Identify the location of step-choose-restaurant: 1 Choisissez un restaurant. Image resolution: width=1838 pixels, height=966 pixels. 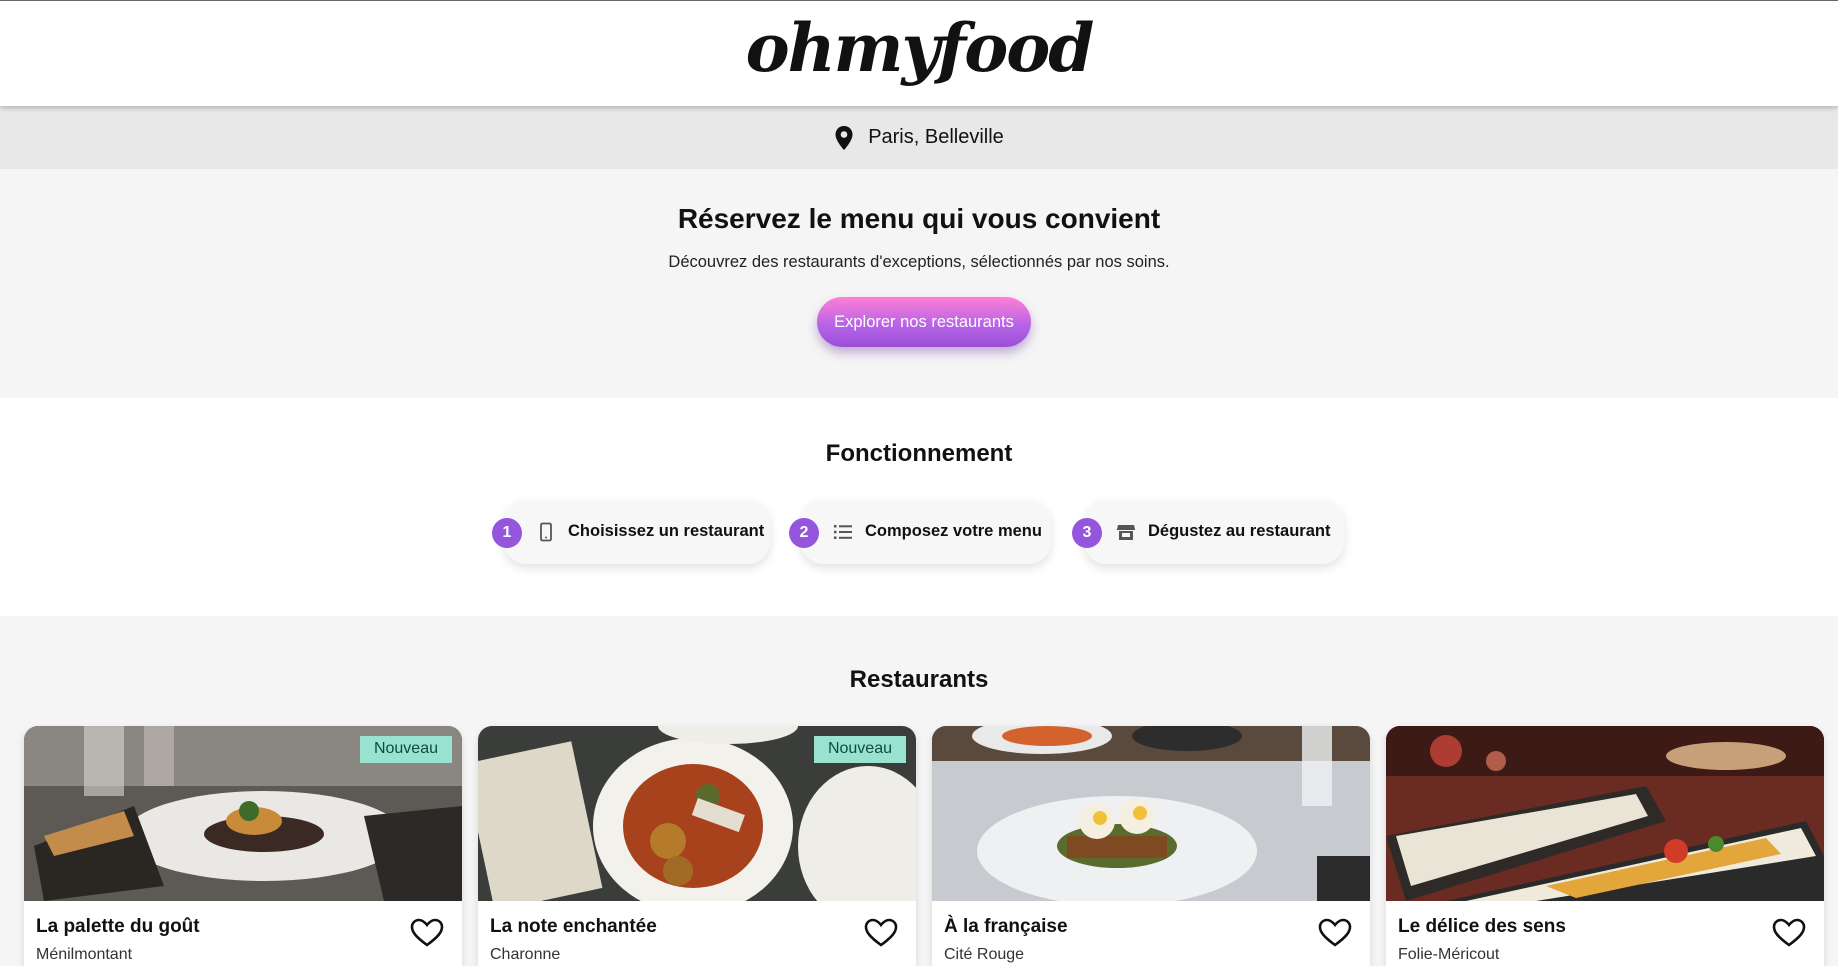
(631, 532).